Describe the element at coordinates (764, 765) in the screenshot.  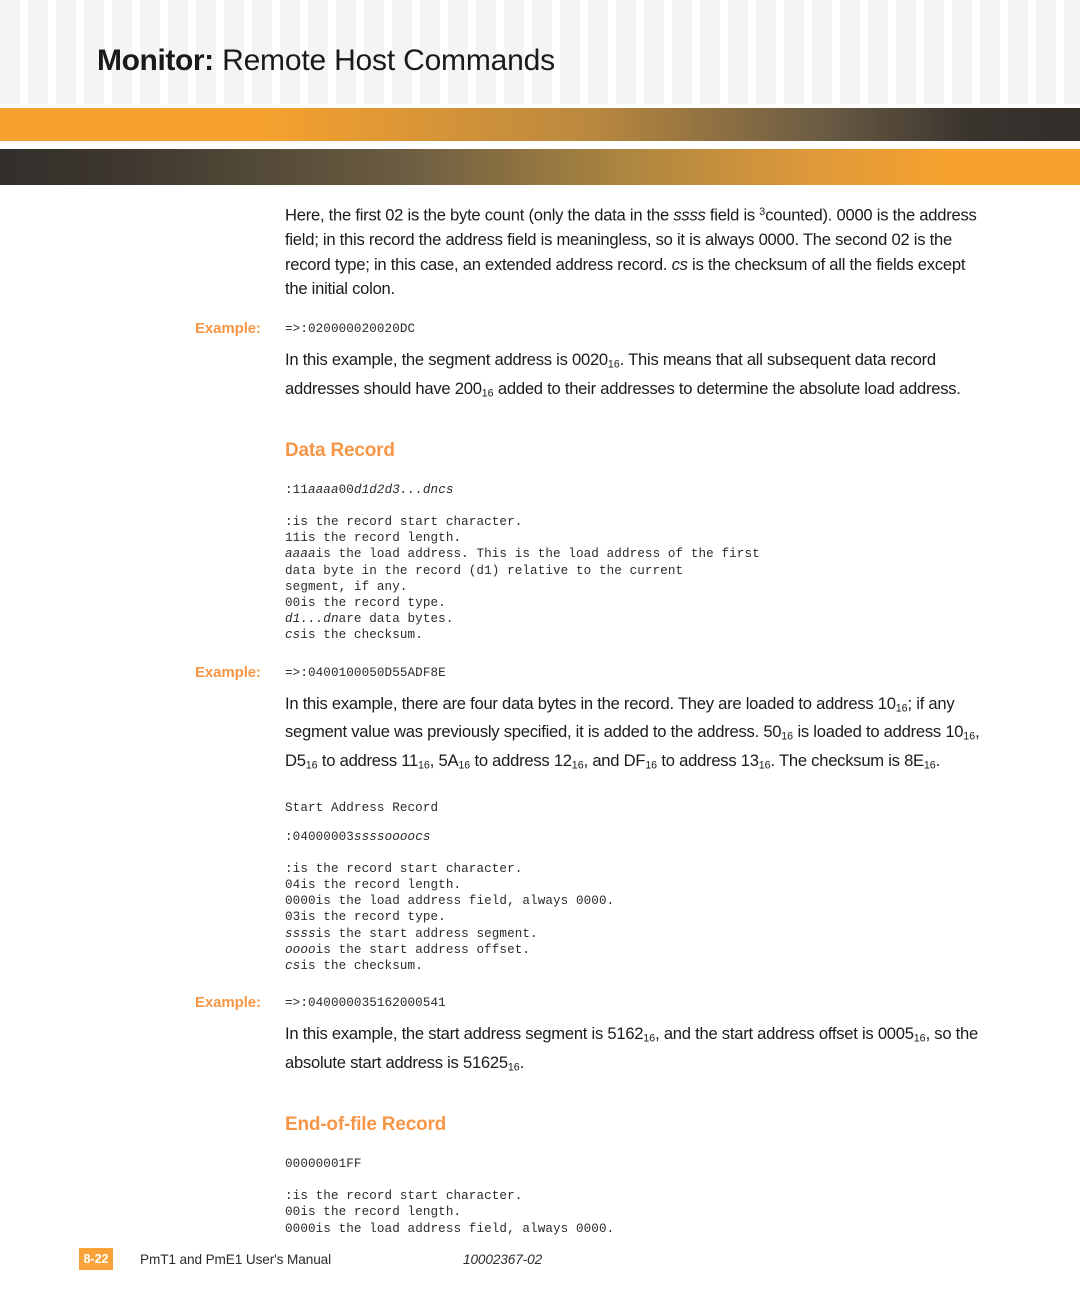
I see `data-par-sub-9: 16` at that location.